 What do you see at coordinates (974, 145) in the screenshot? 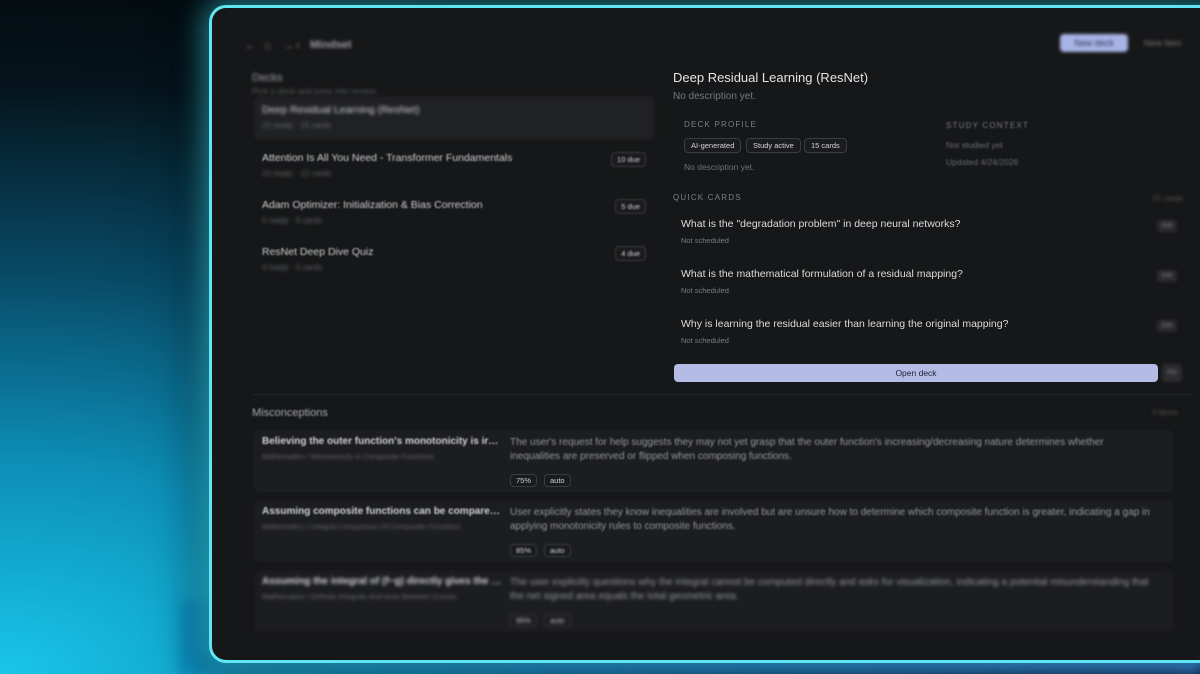
I see `study-status: Not studied yet` at bounding box center [974, 145].